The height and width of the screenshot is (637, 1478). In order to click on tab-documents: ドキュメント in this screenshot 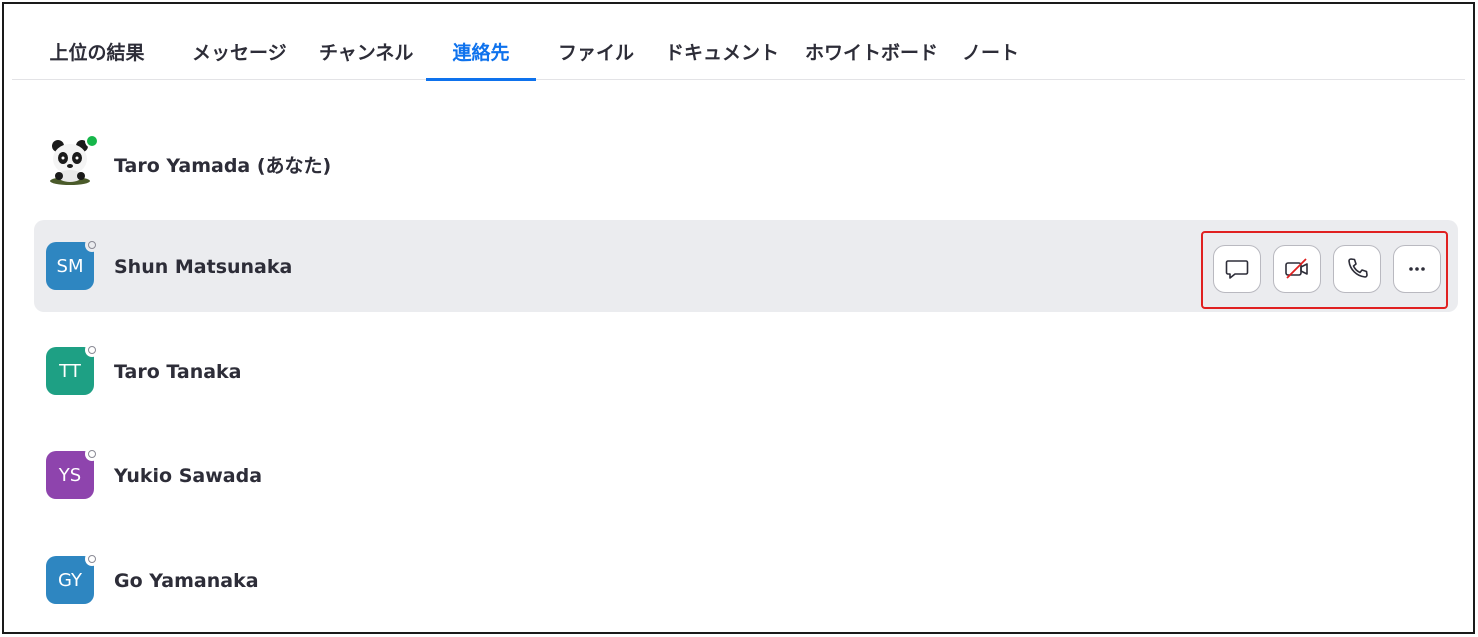, I will do `click(722, 59)`.